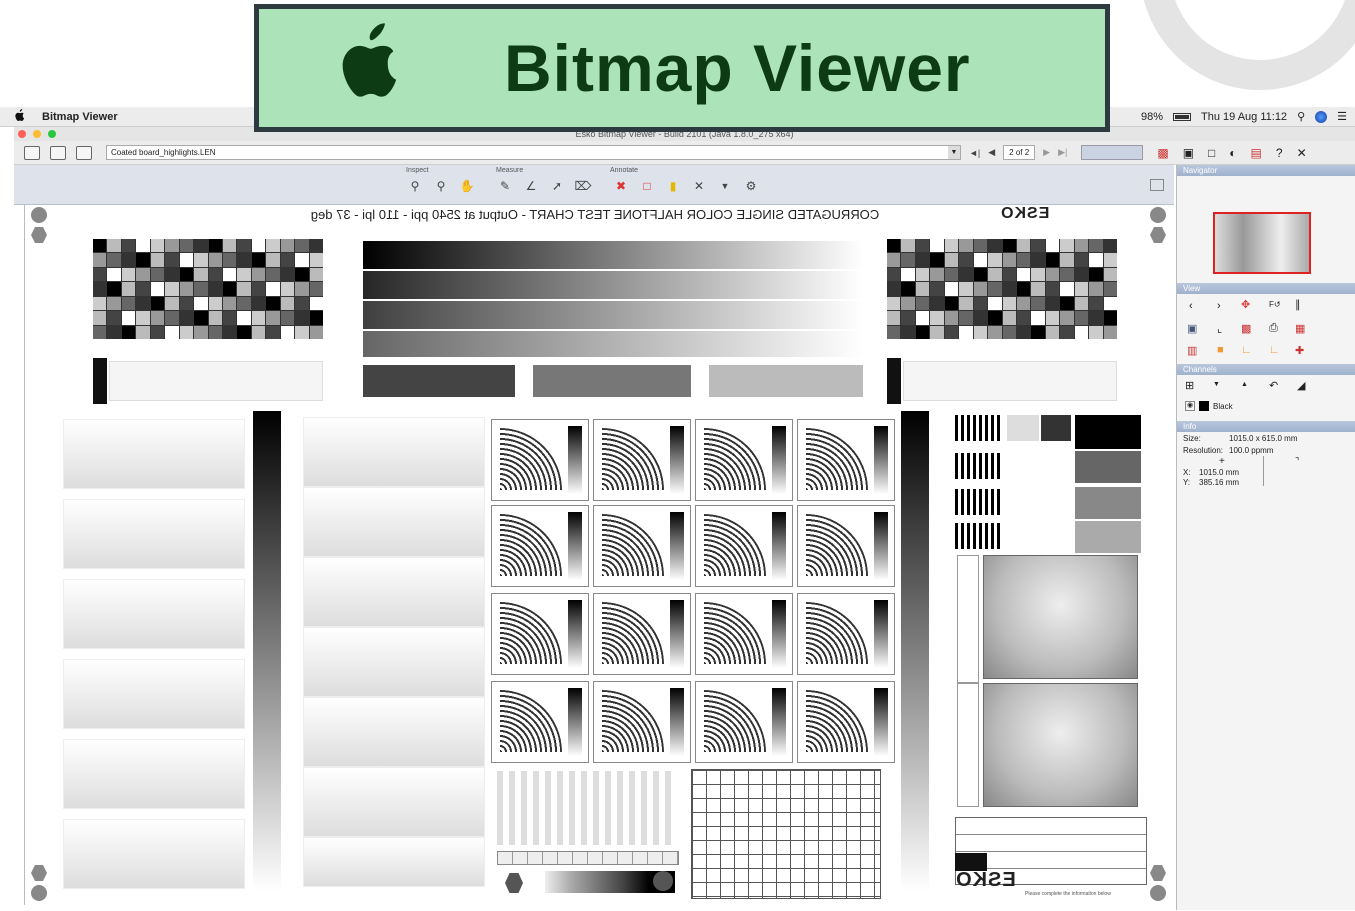  I want to click on print-icon: ⎙, so click(1273, 328).